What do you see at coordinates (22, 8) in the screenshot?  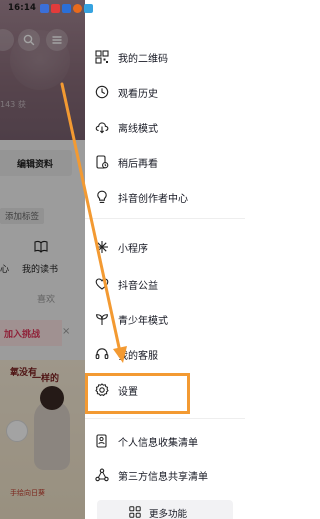 I see `status-time: 16:14` at bounding box center [22, 8].